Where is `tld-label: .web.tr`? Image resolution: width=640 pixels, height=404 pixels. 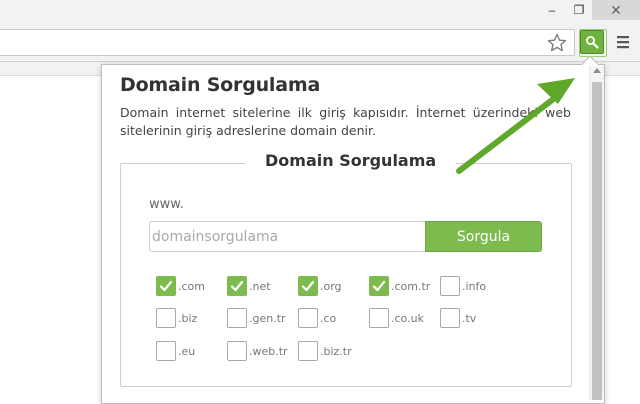 tld-label: .web.tr is located at coordinates (268, 351).